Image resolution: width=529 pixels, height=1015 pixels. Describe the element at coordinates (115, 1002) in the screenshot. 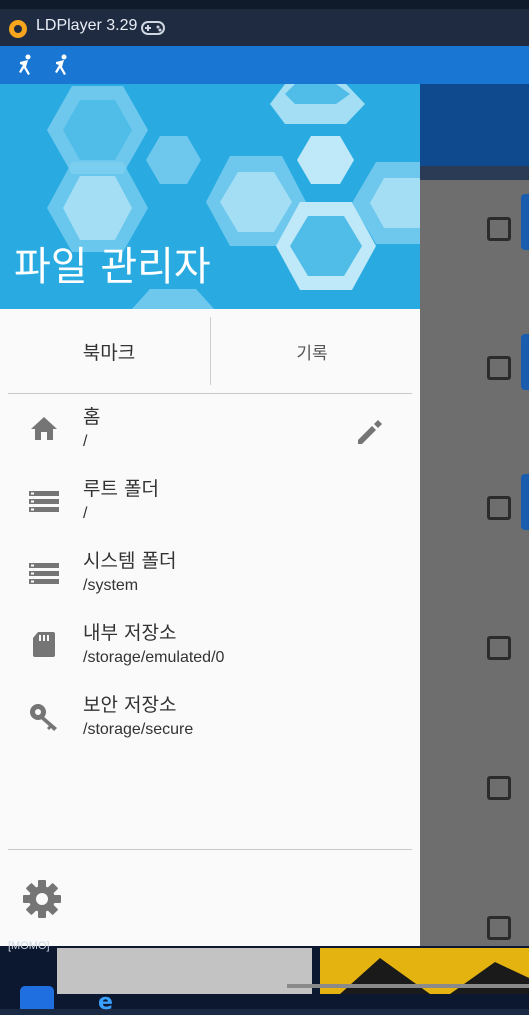

I see `browser-icon: e` at that location.